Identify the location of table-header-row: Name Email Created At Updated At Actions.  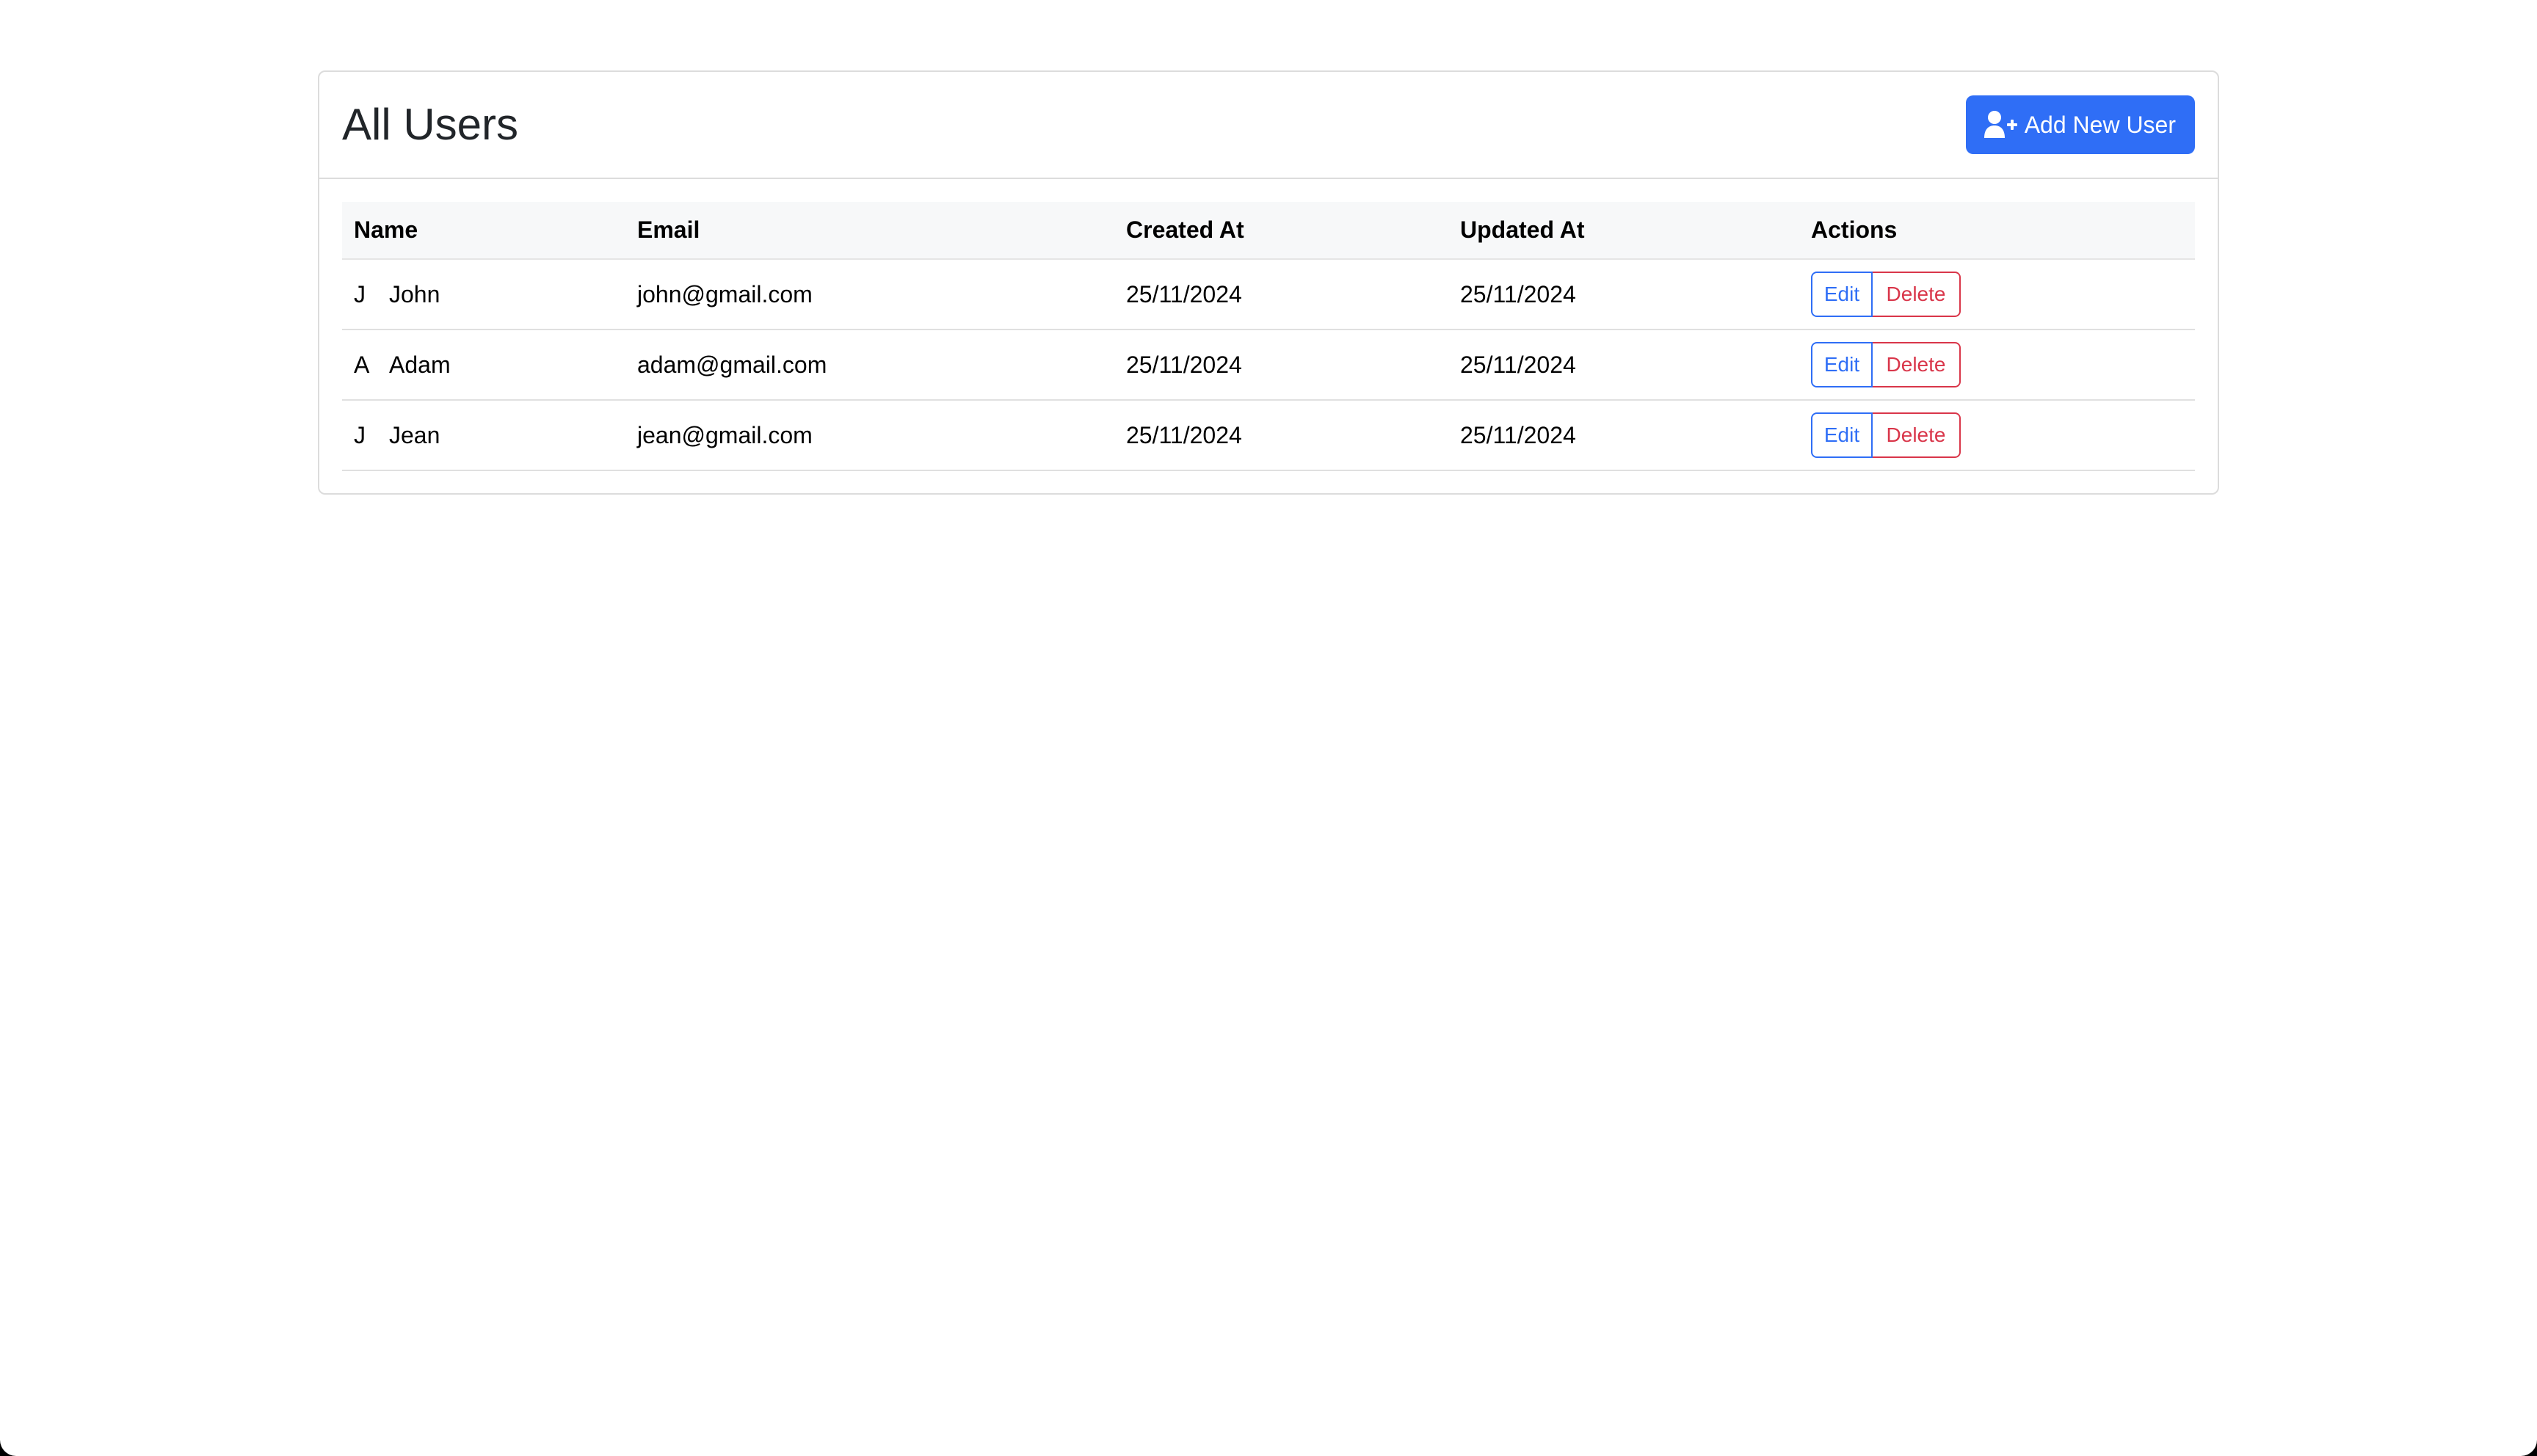
(1268, 231).